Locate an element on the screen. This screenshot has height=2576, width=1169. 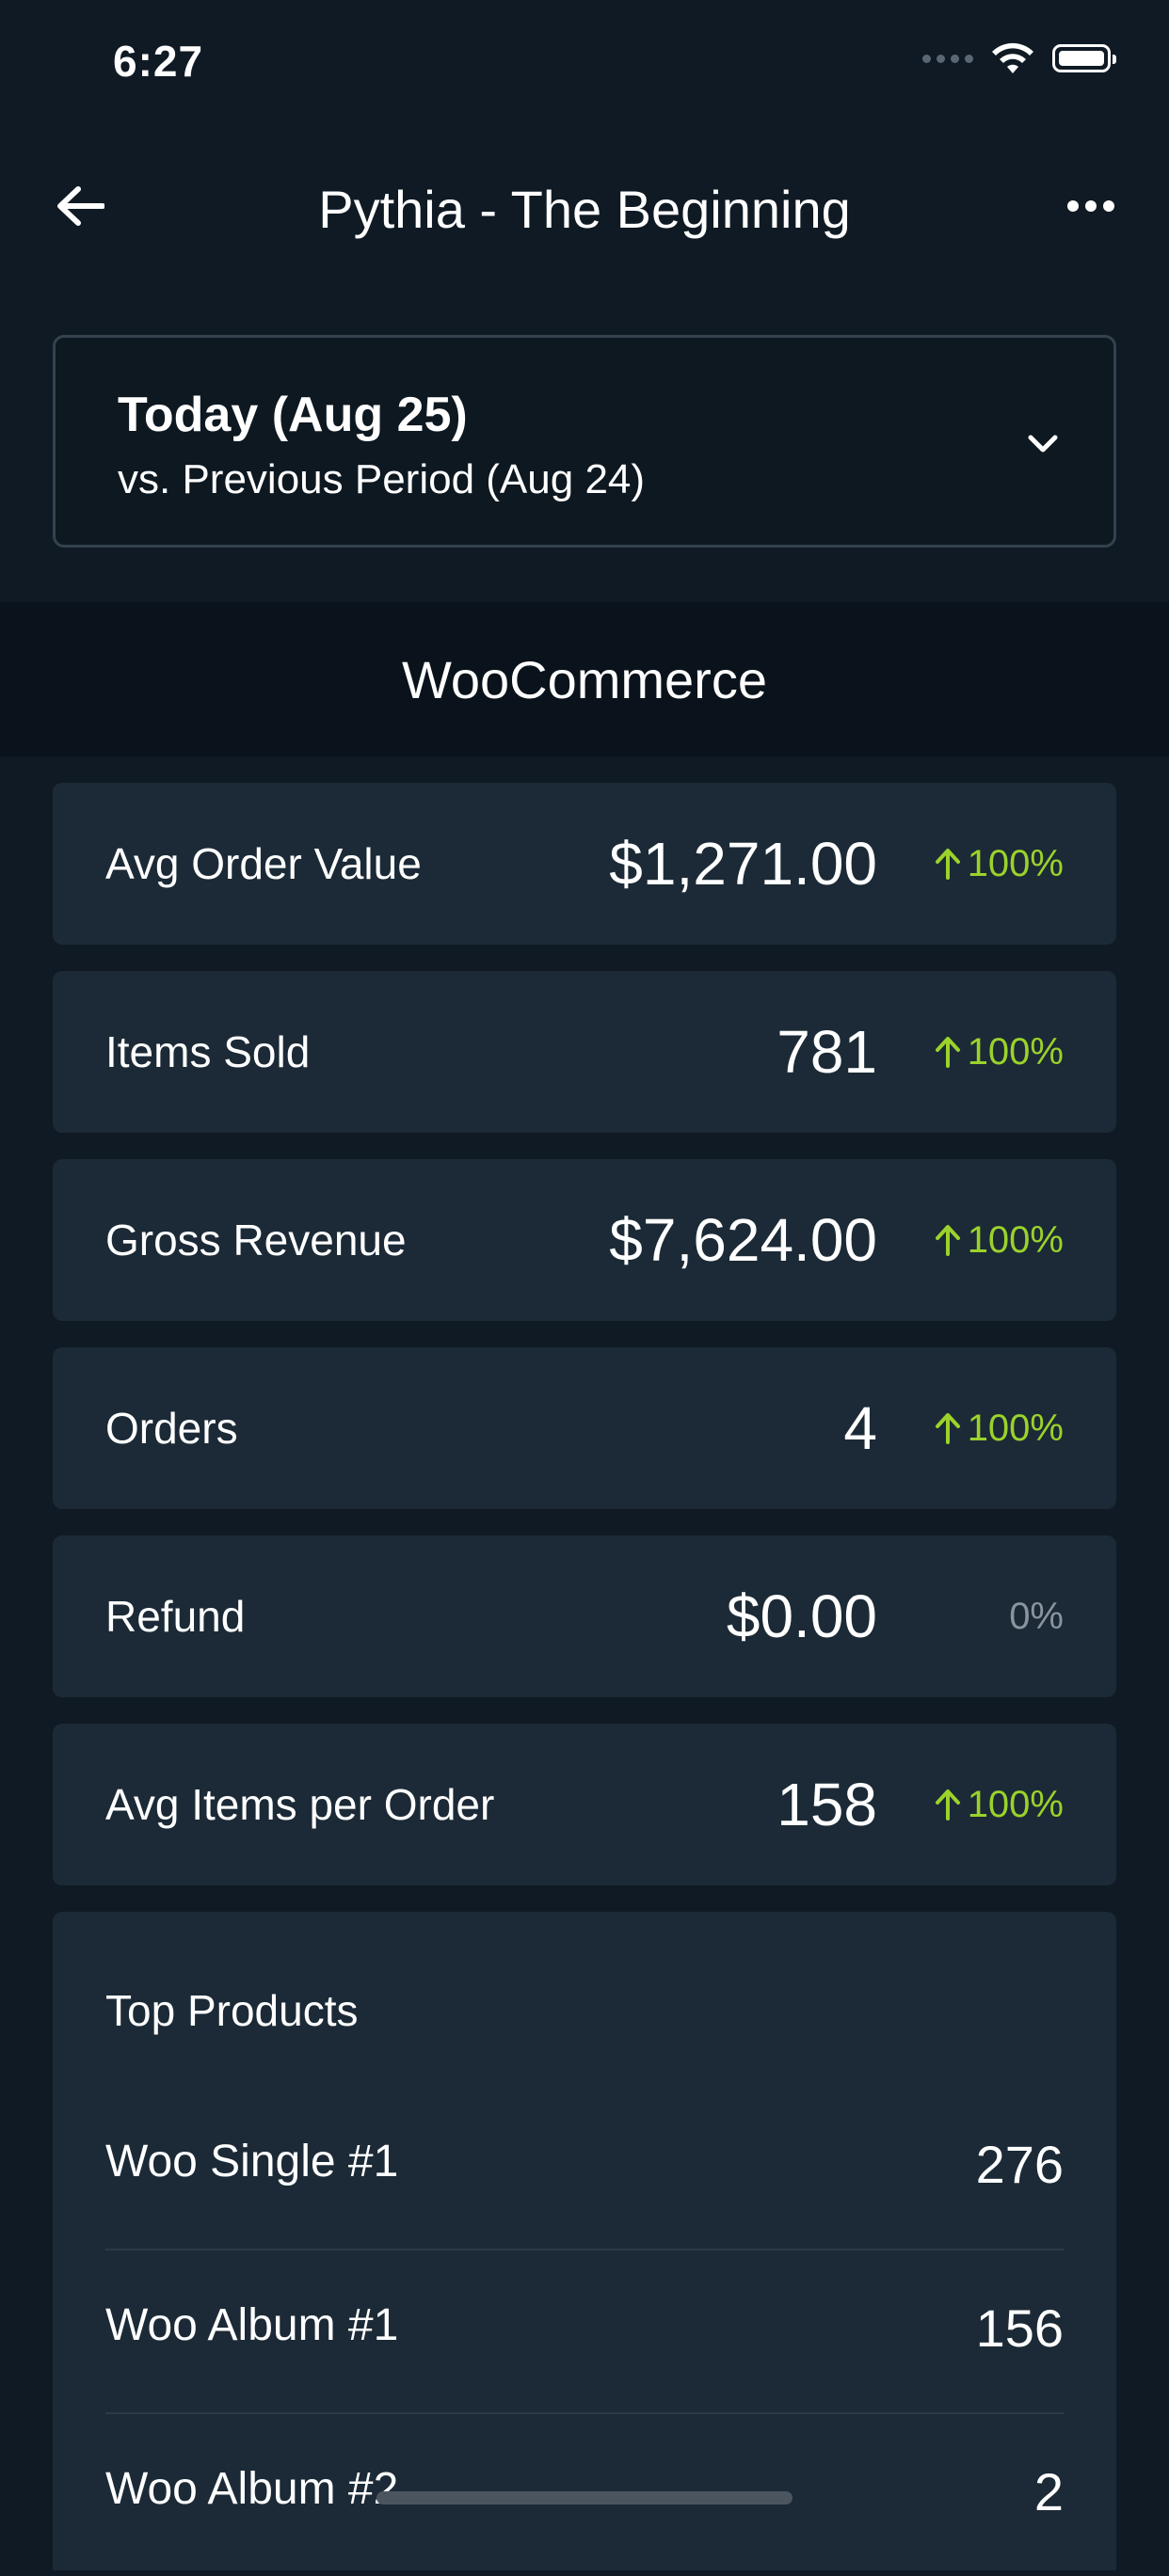
more-options-button is located at coordinates (1091, 206).